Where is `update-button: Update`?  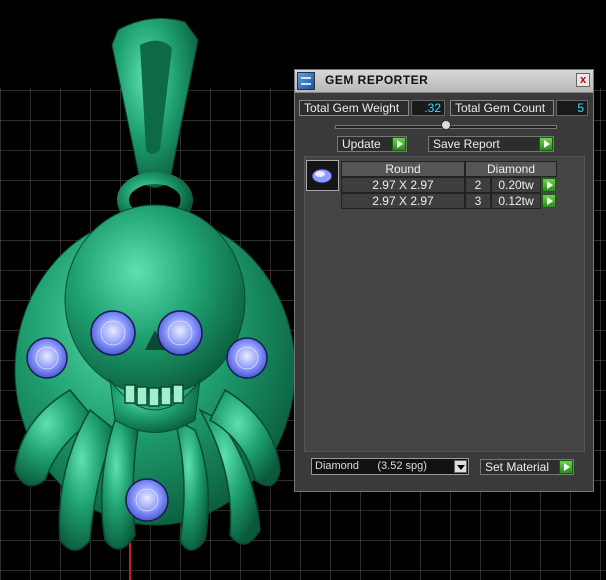
update-button: Update is located at coordinates (372, 144).